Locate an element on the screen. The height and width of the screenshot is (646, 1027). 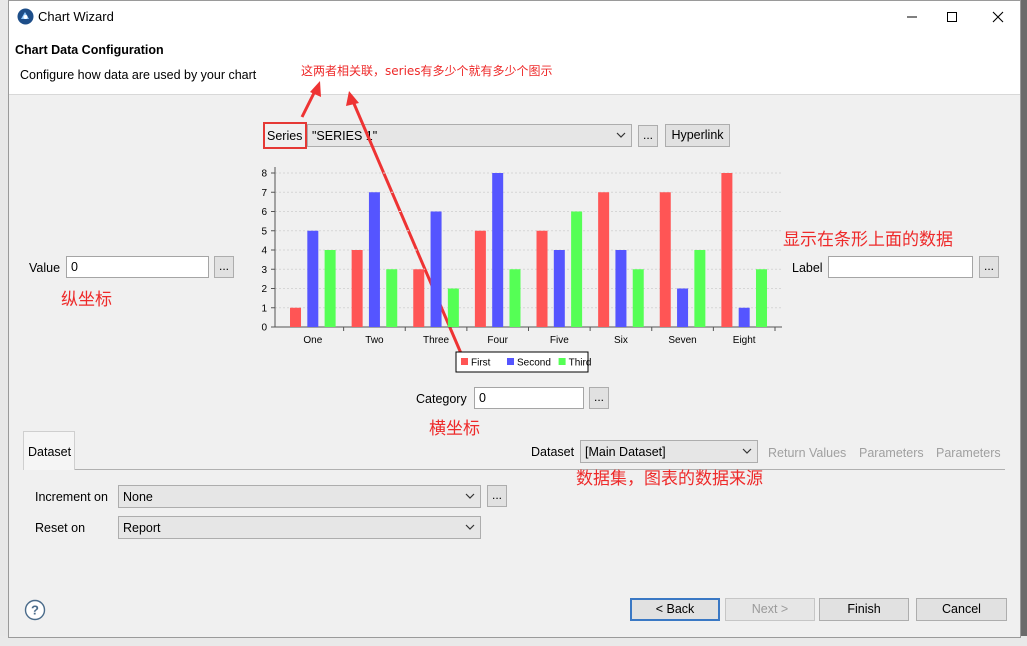
tab-separator is located at coordinates (540, 469).